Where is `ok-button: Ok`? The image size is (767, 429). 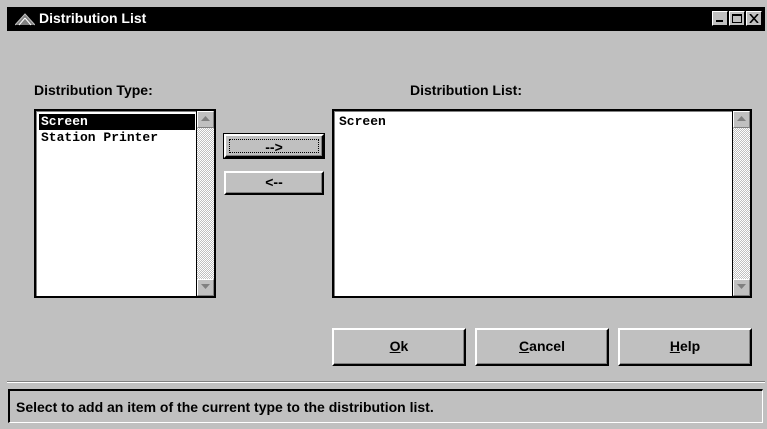 ok-button: Ok is located at coordinates (399, 347).